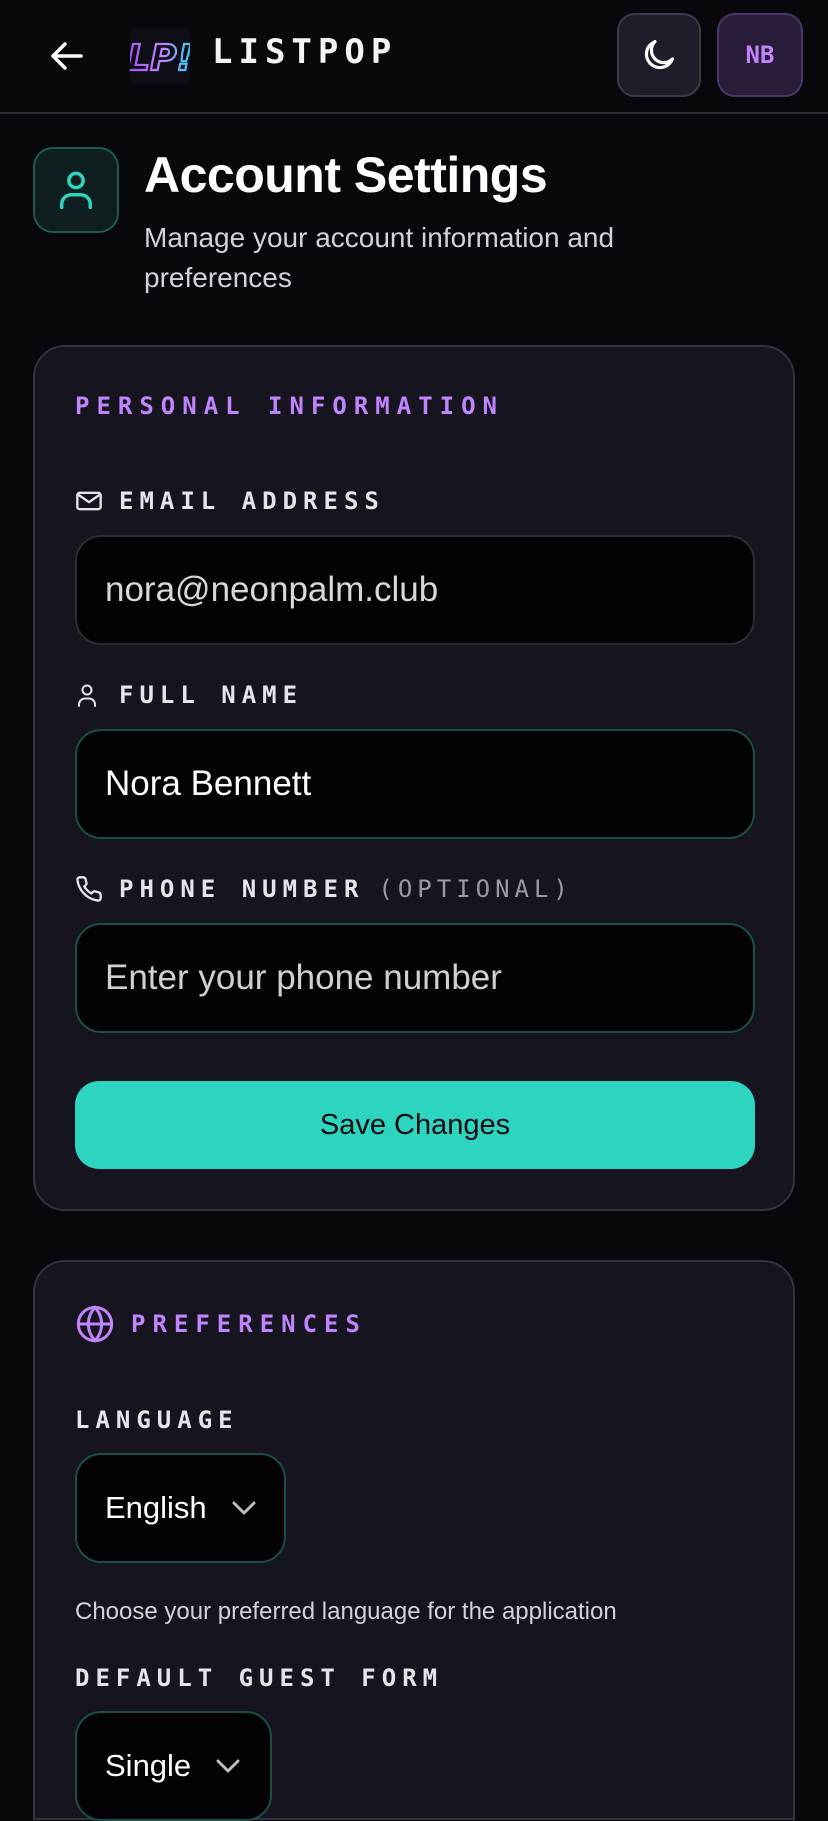 The height and width of the screenshot is (1821, 828). I want to click on listpop-logo: LP!, so click(160, 56).